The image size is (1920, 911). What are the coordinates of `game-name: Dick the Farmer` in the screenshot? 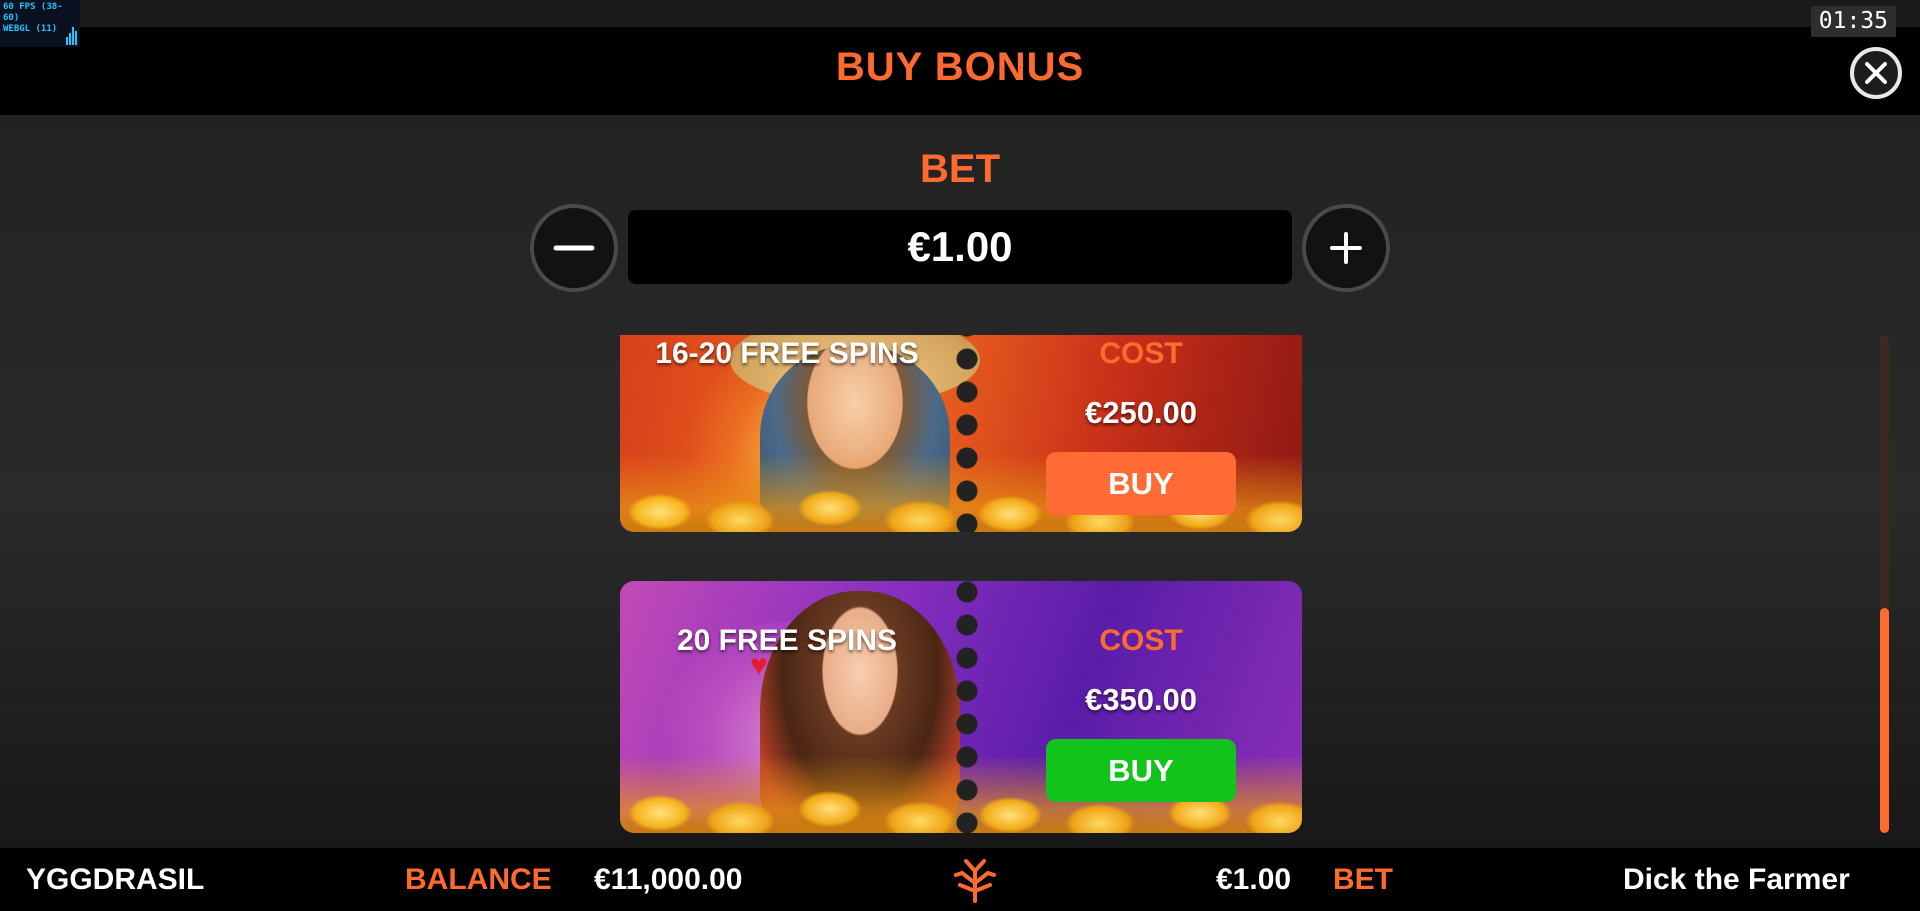 It's located at (1736, 879).